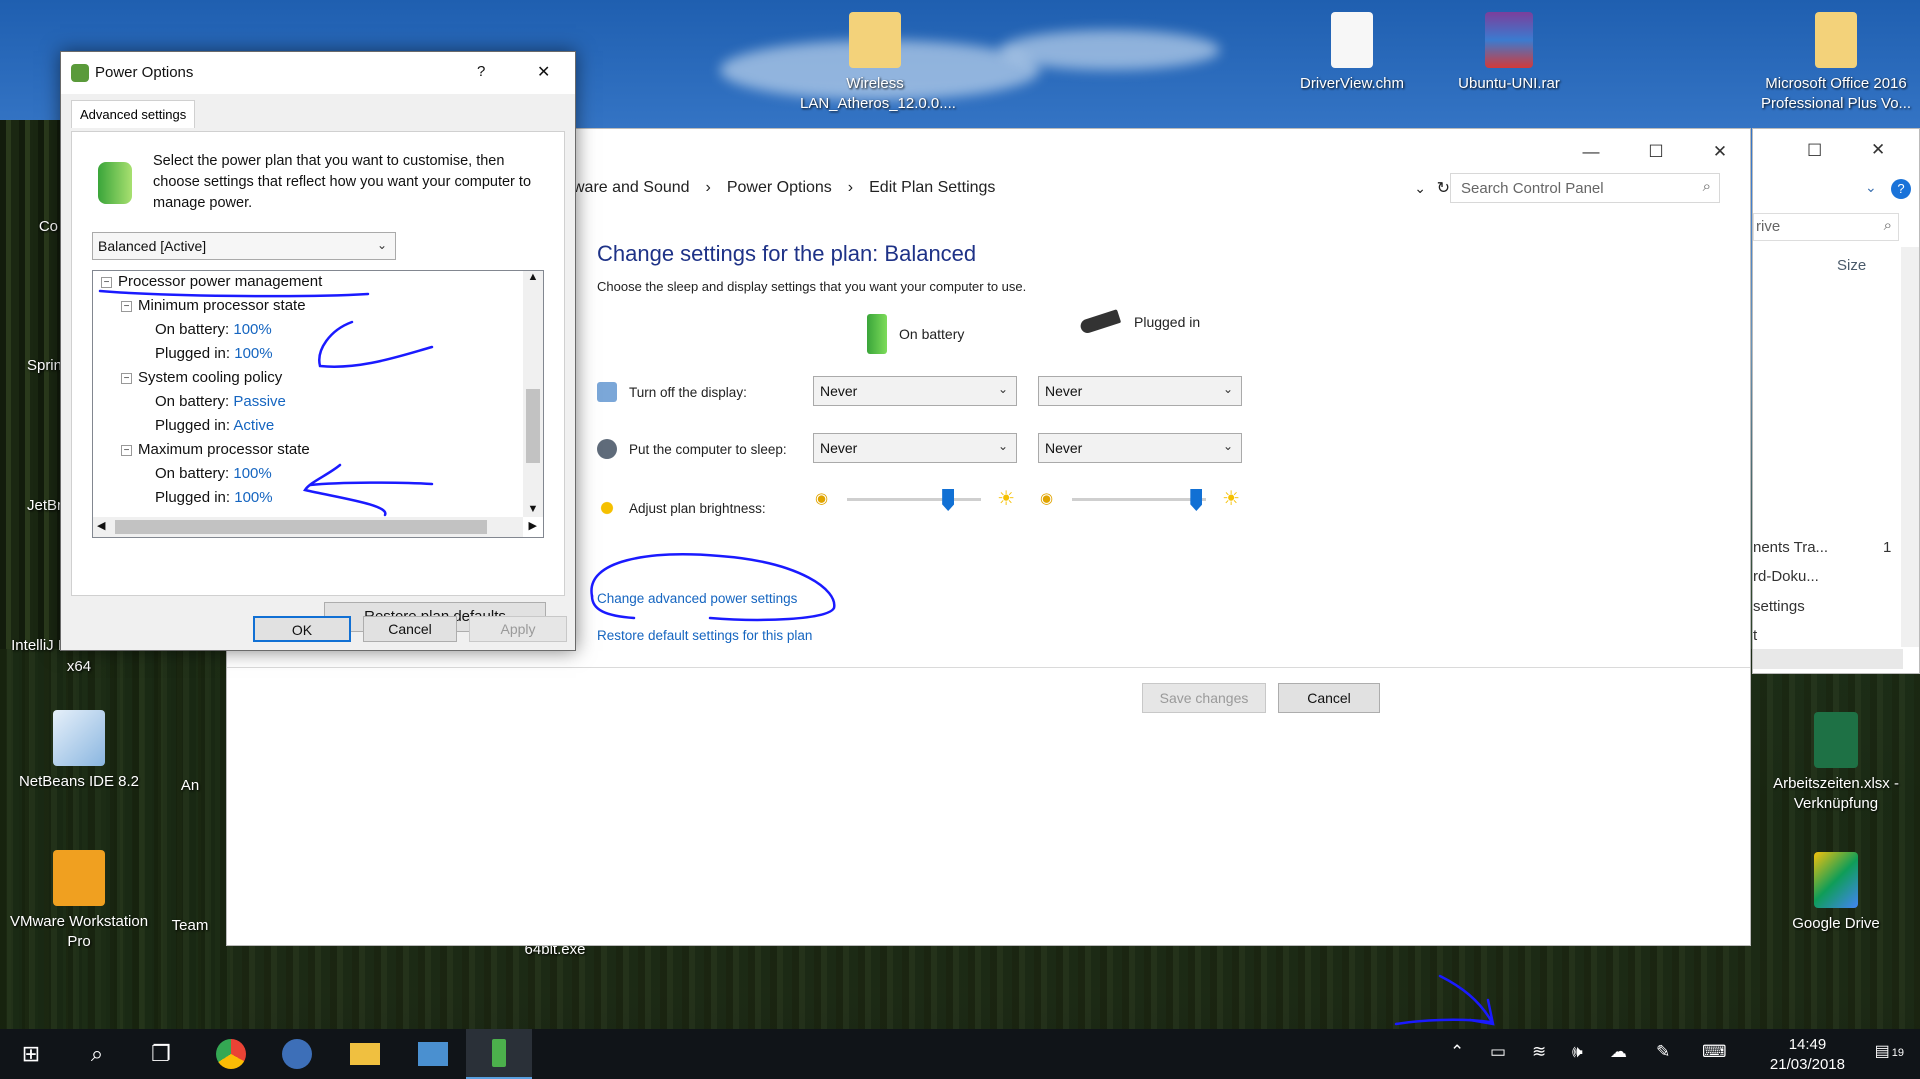  What do you see at coordinates (1443, 188) in the screenshot?
I see `refresh-icon: ↻` at bounding box center [1443, 188].